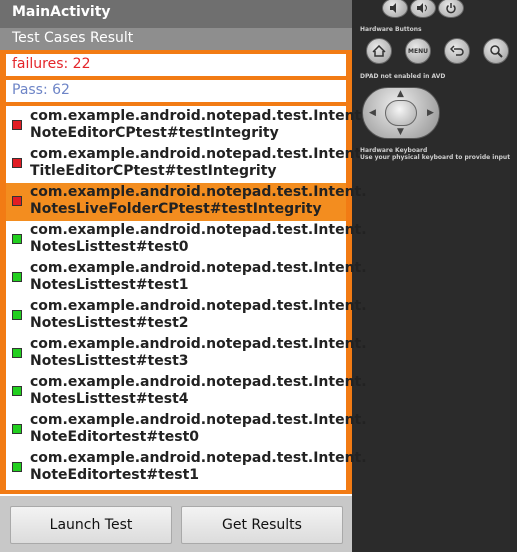 The height and width of the screenshot is (552, 517). I want to click on volume-up-button, so click(423, 9).